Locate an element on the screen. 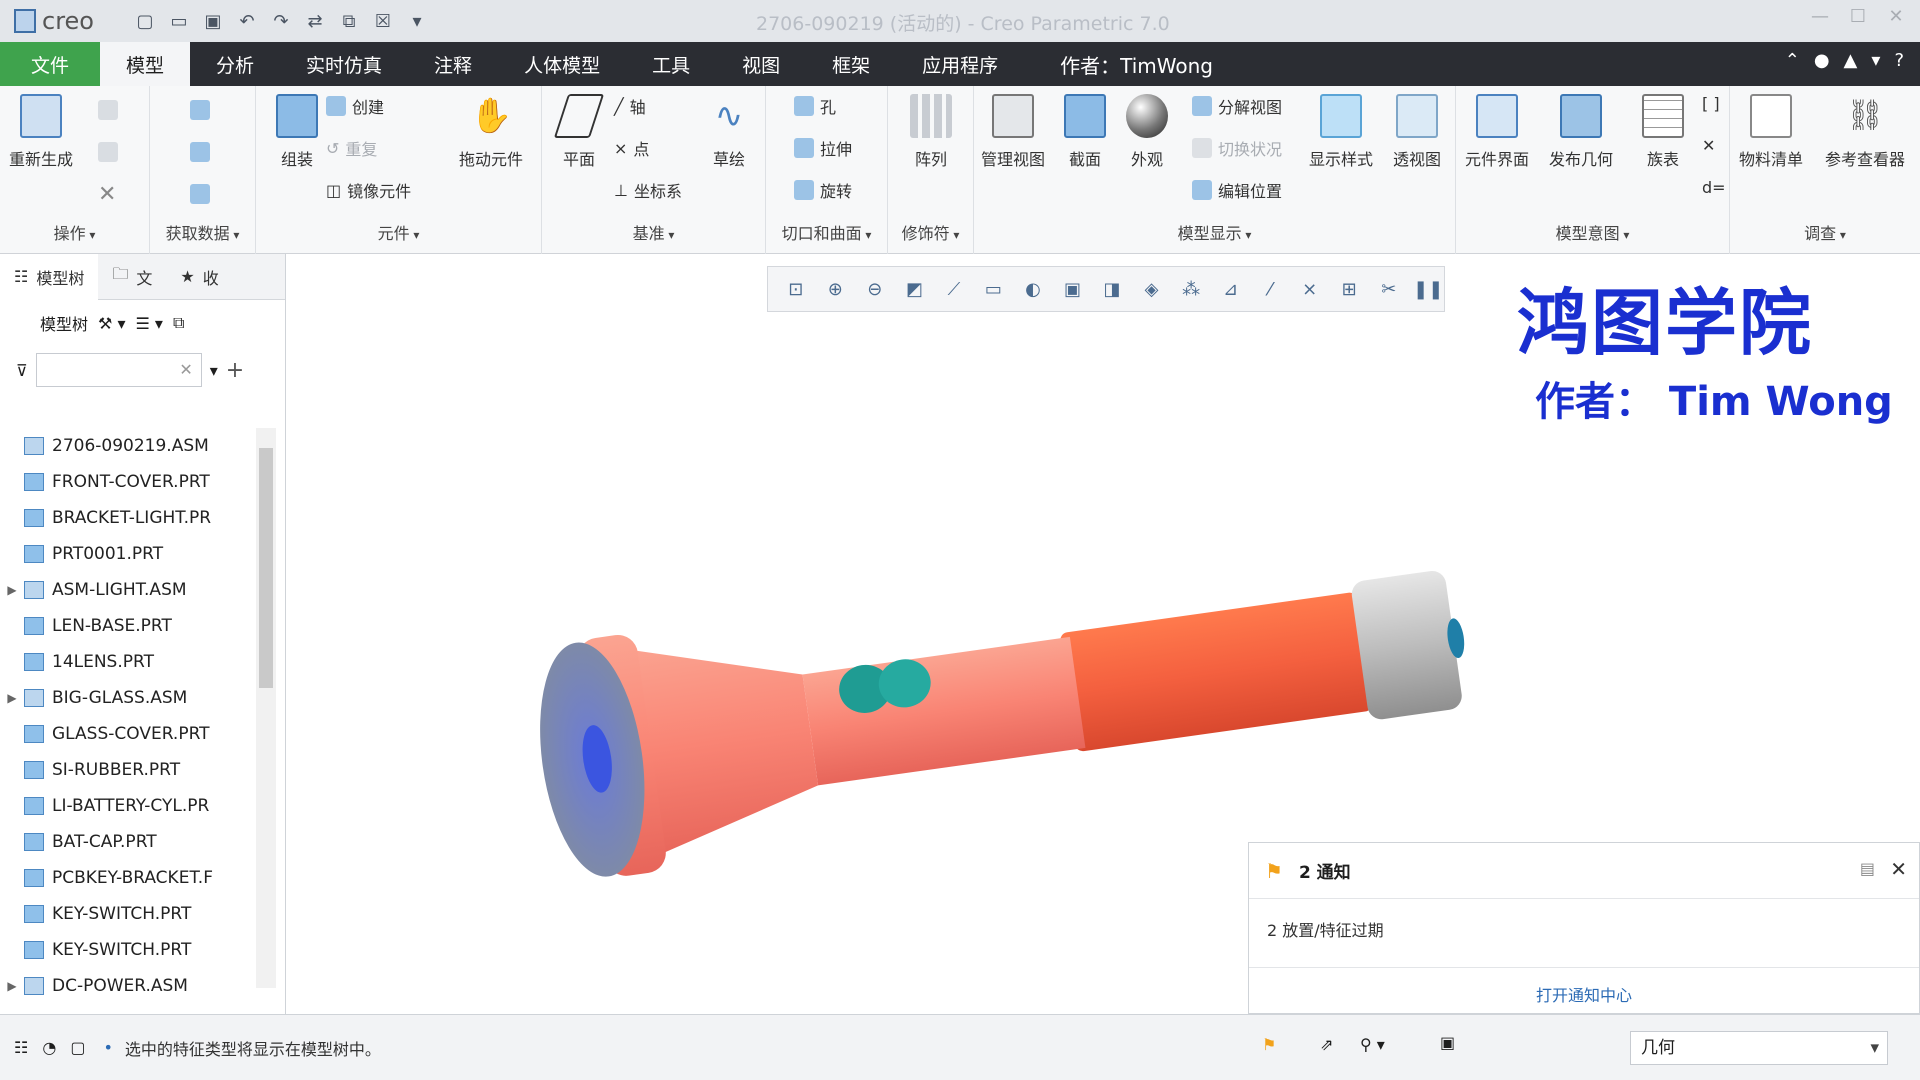 The image size is (1920, 1080). edit-position-button: 编辑位置 is located at coordinates (1237, 190).